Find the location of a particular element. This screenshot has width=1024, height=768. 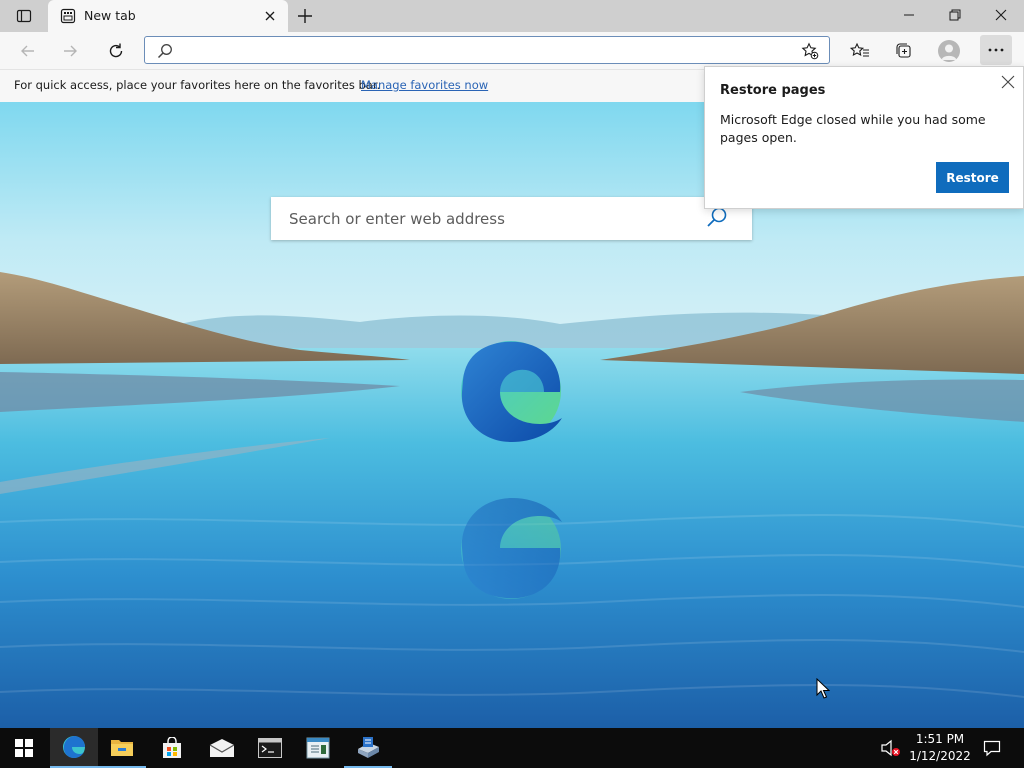

mouse-cursor-icon is located at coordinates (823, 688).